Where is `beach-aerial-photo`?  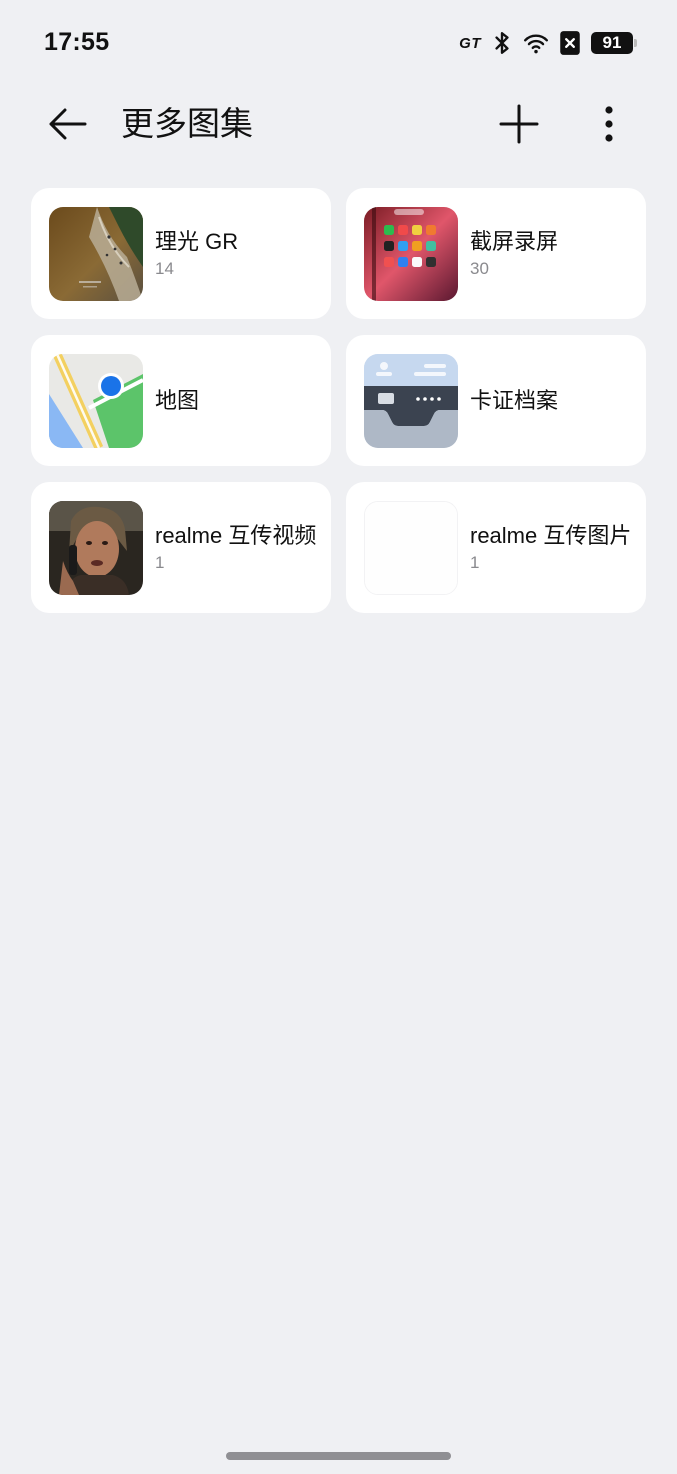
beach-aerial-photo is located at coordinates (96, 254).